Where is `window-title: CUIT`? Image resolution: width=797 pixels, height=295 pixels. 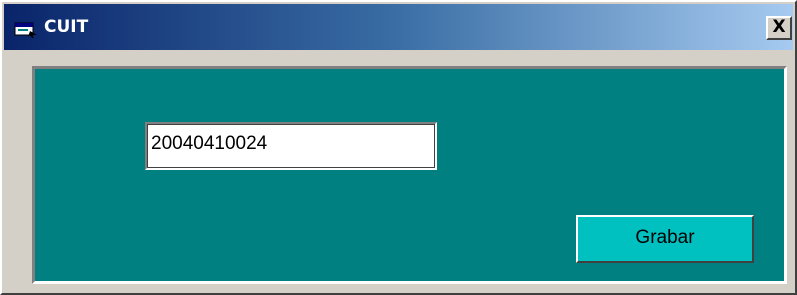 window-title: CUIT is located at coordinates (66, 27).